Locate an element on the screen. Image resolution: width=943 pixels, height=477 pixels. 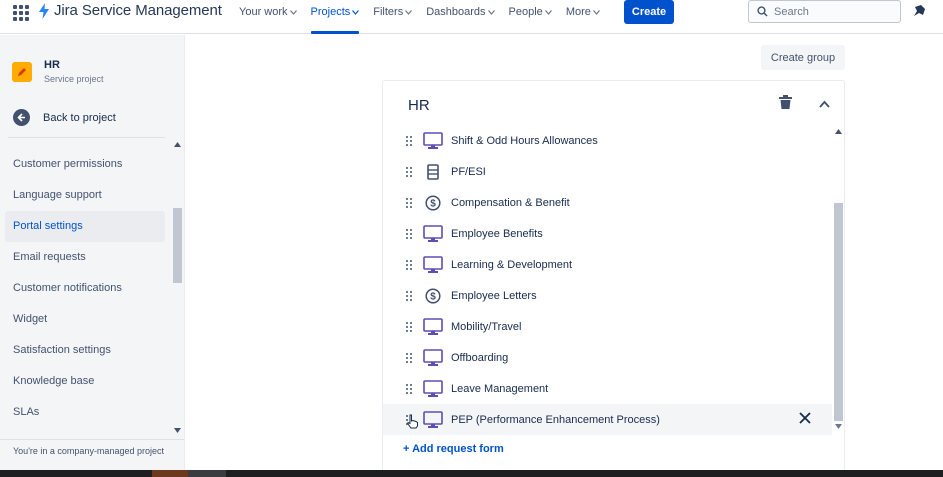
request-form-row: Employee Benefits is located at coordinates (607, 233).